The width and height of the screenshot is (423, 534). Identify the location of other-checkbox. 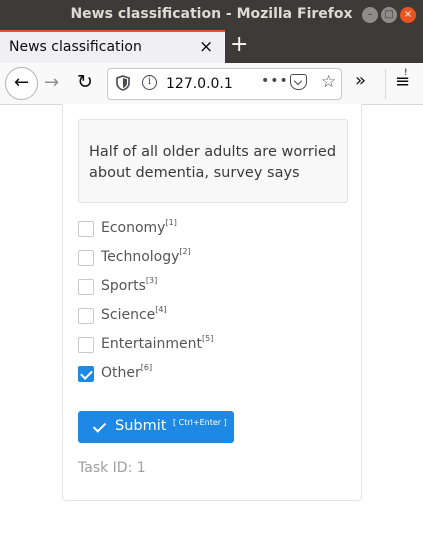
(86, 374).